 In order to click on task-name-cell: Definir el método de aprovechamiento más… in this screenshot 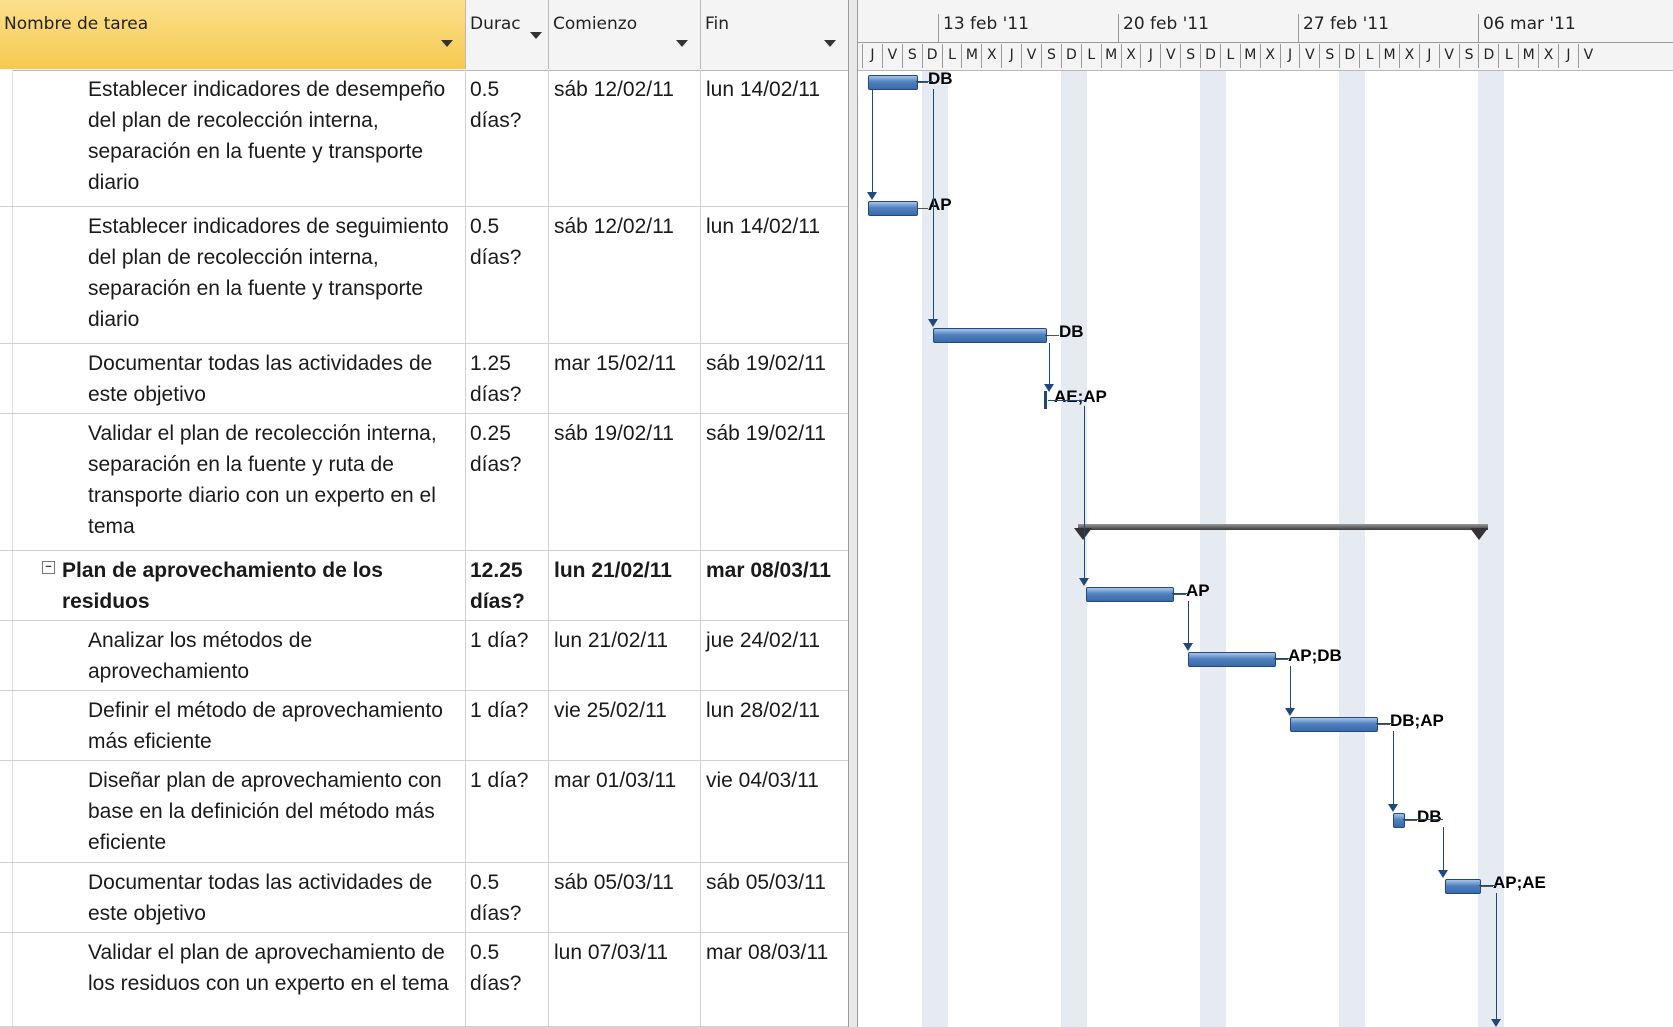, I will do `click(239, 725)`.